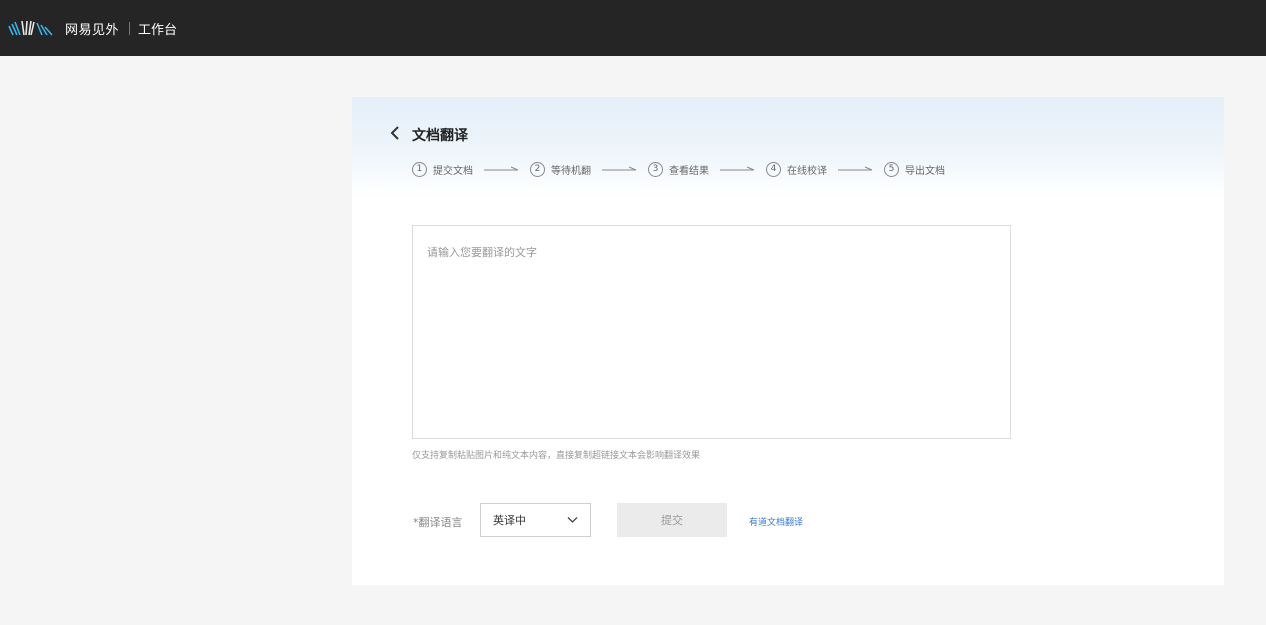 Image resolution: width=1266 pixels, height=625 pixels. Describe the element at coordinates (672, 520) in the screenshot. I see `submit-button: 提交` at that location.